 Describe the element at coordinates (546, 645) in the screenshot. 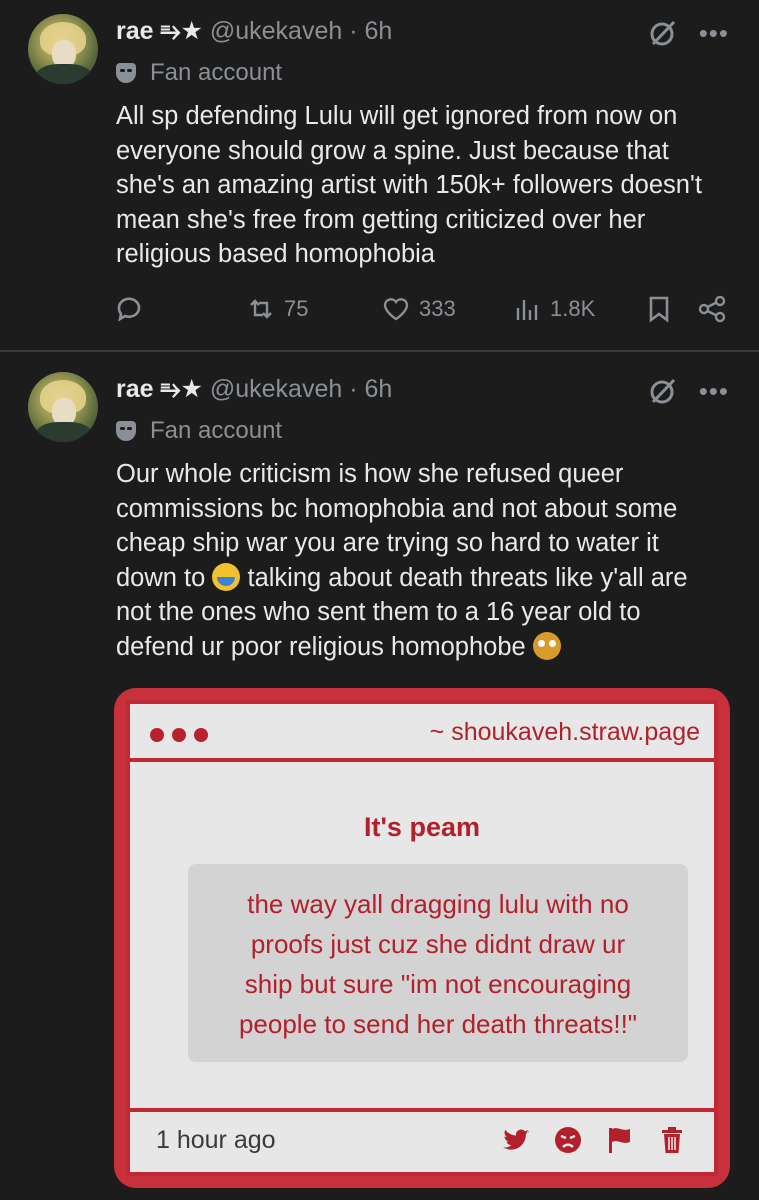

I see `pleading-face-emoji-icon` at that location.